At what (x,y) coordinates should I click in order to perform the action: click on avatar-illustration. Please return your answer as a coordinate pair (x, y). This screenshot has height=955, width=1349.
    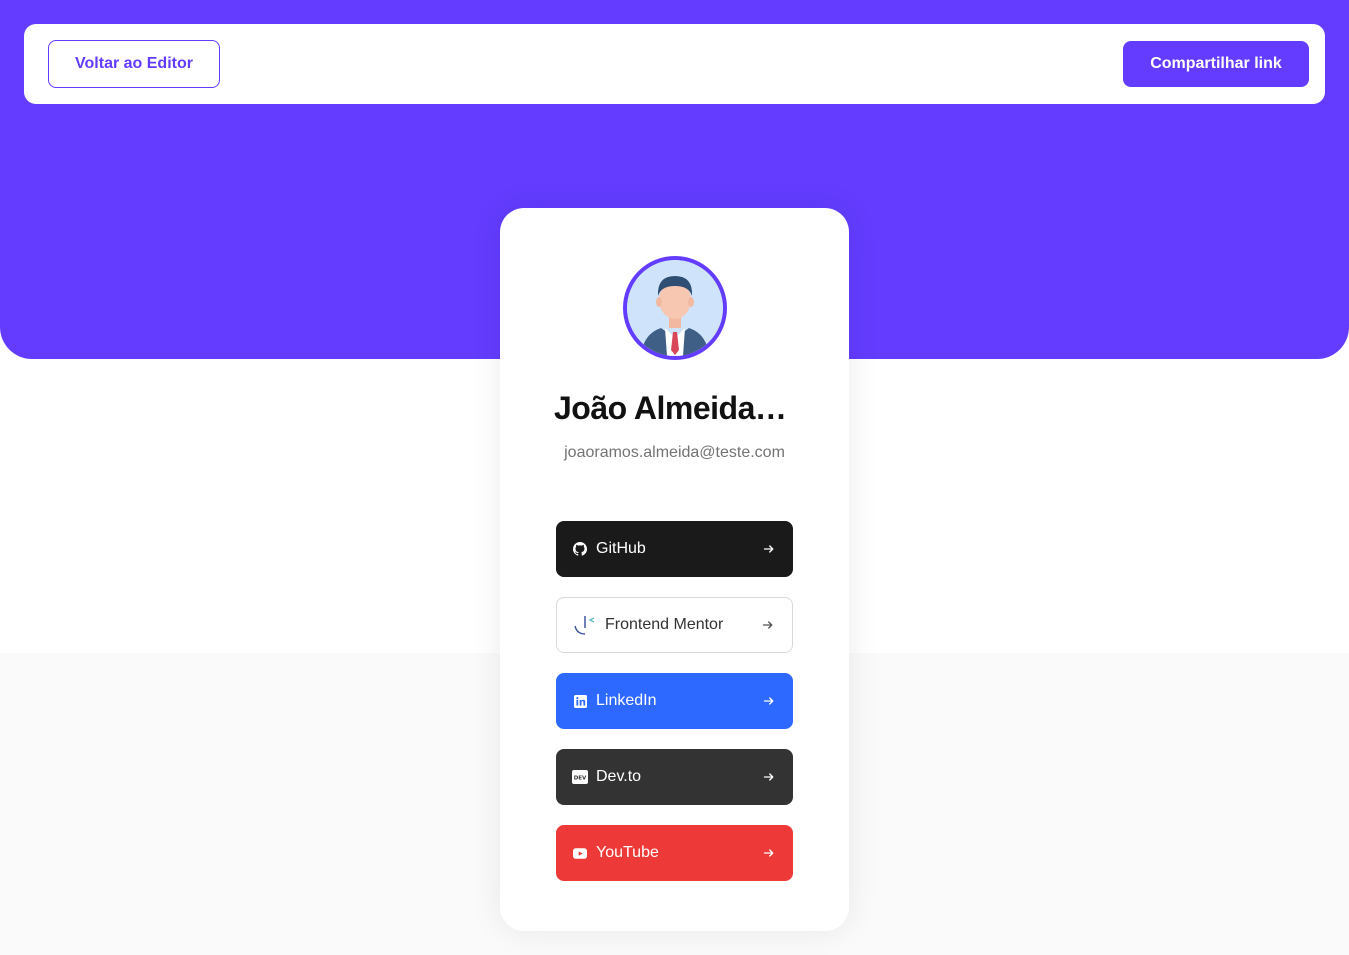
    Looking at the image, I should click on (675, 308).